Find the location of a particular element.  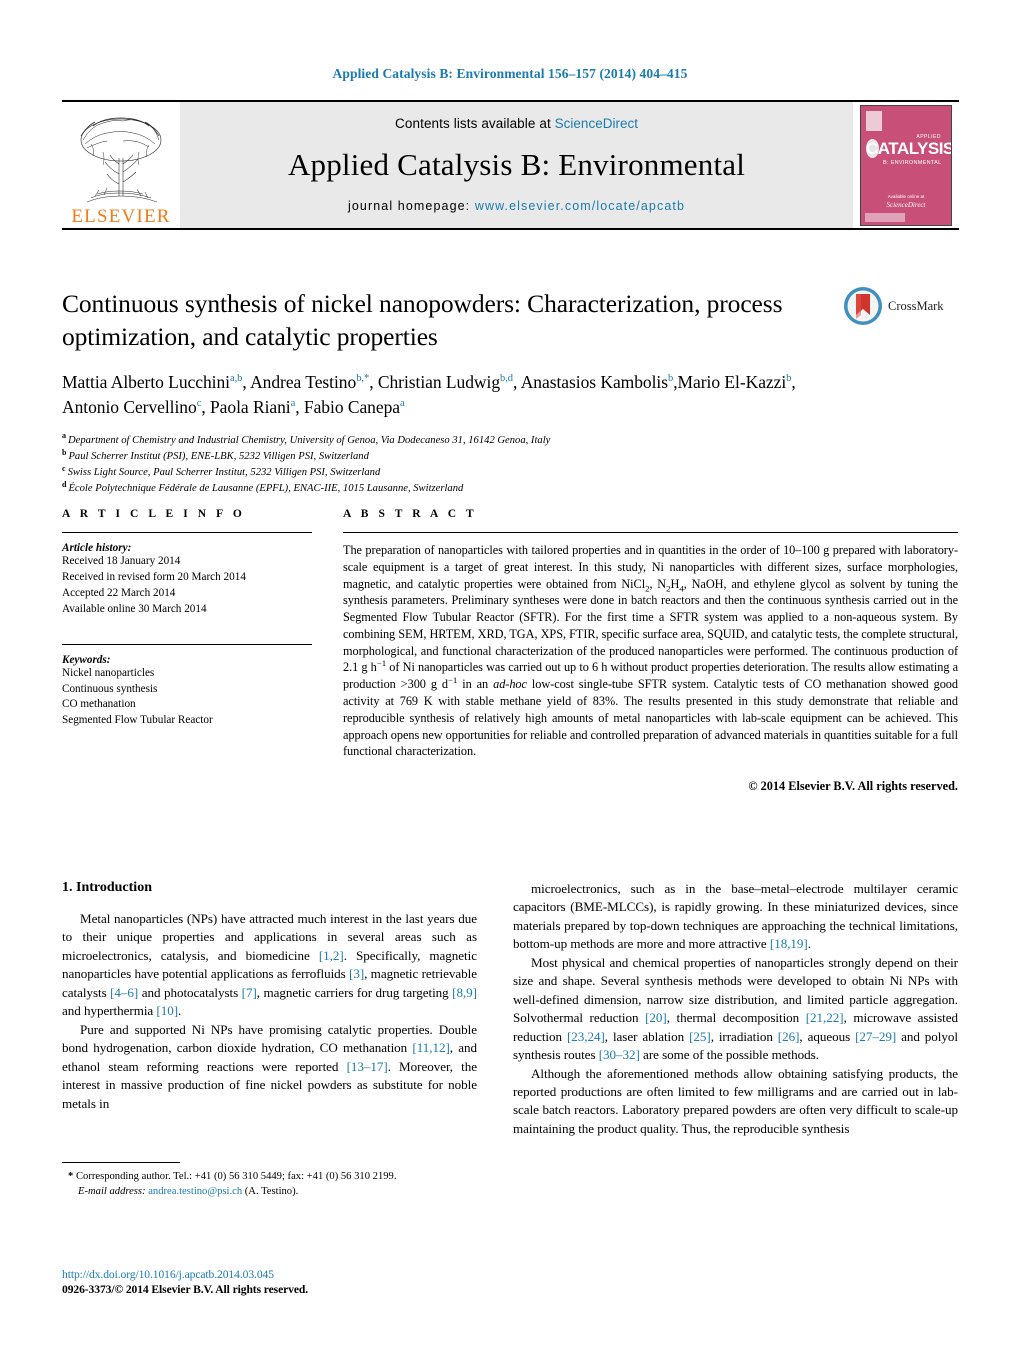

affiliation-marker: b is located at coordinates (64, 452).